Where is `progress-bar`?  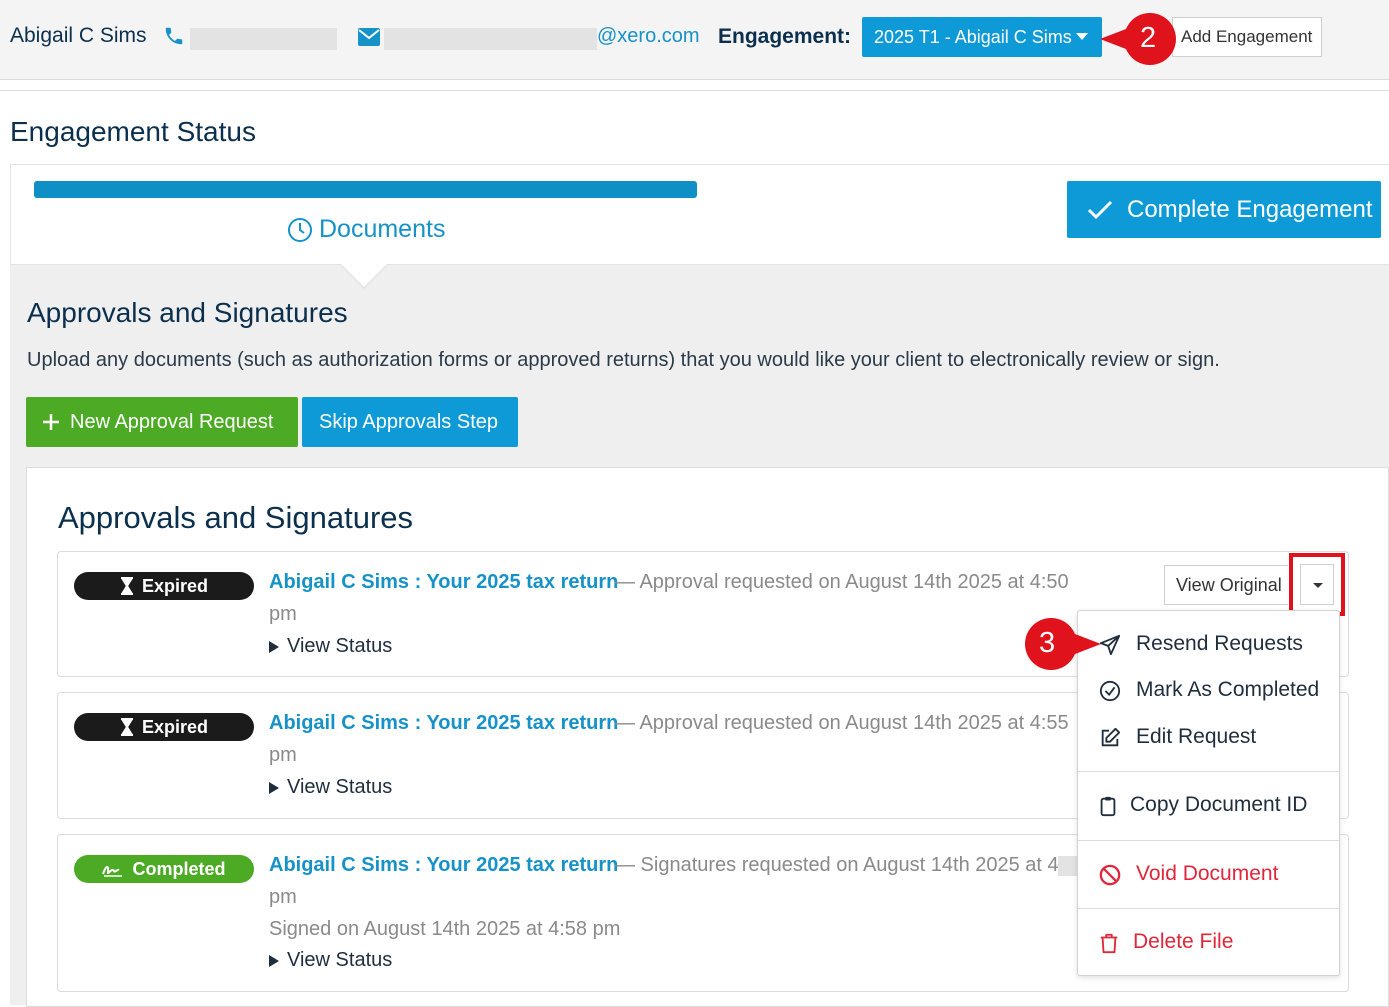 progress-bar is located at coordinates (365, 189).